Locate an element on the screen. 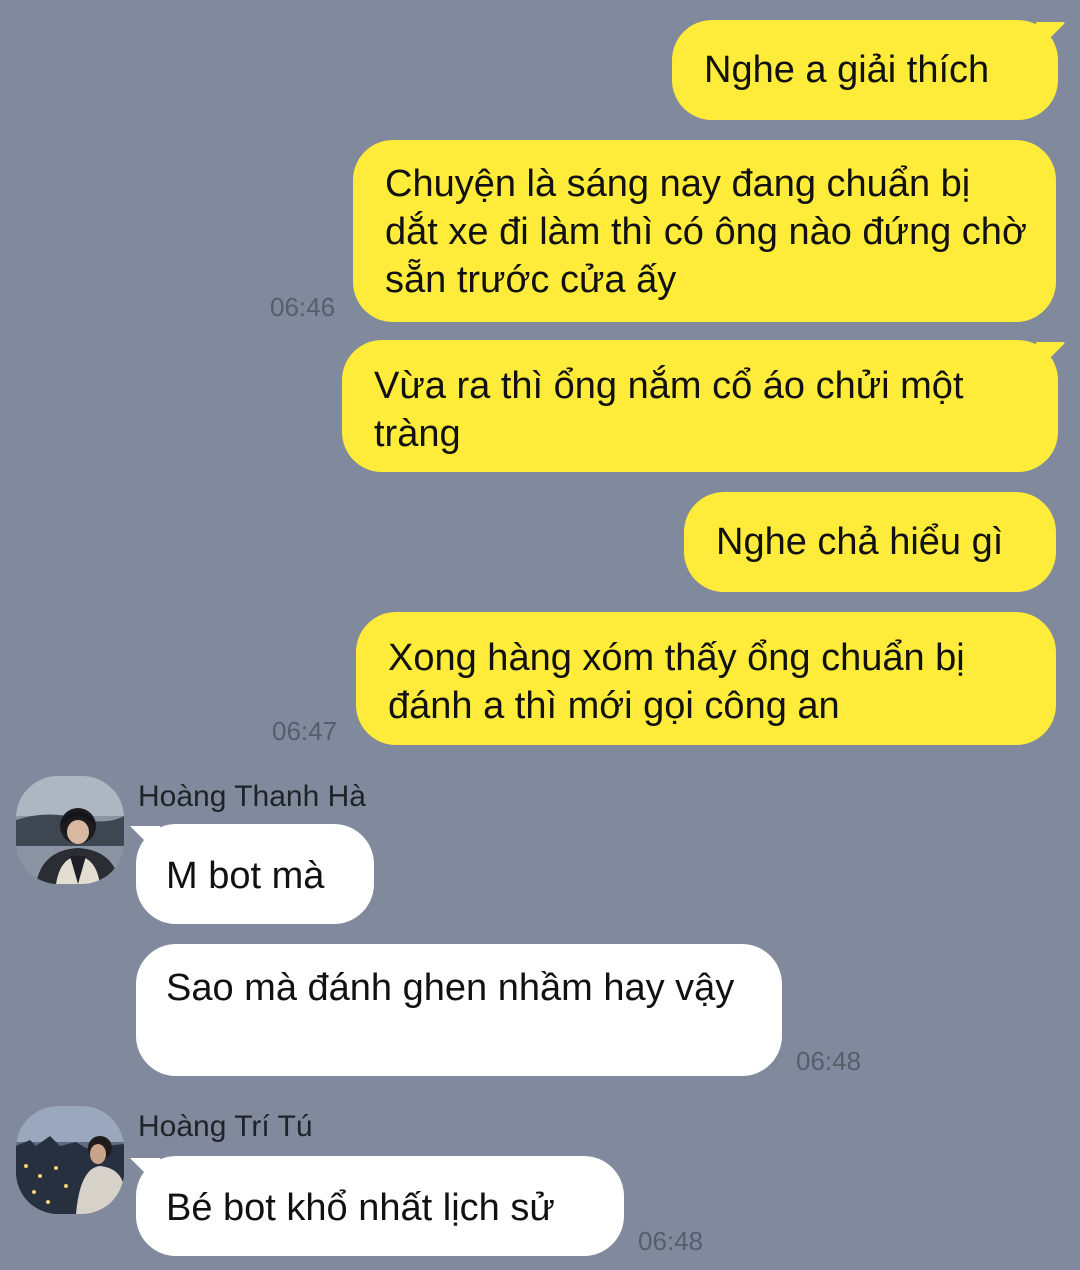  outgoing-message-bubble: Nghe a giải thích is located at coordinates (865, 70).